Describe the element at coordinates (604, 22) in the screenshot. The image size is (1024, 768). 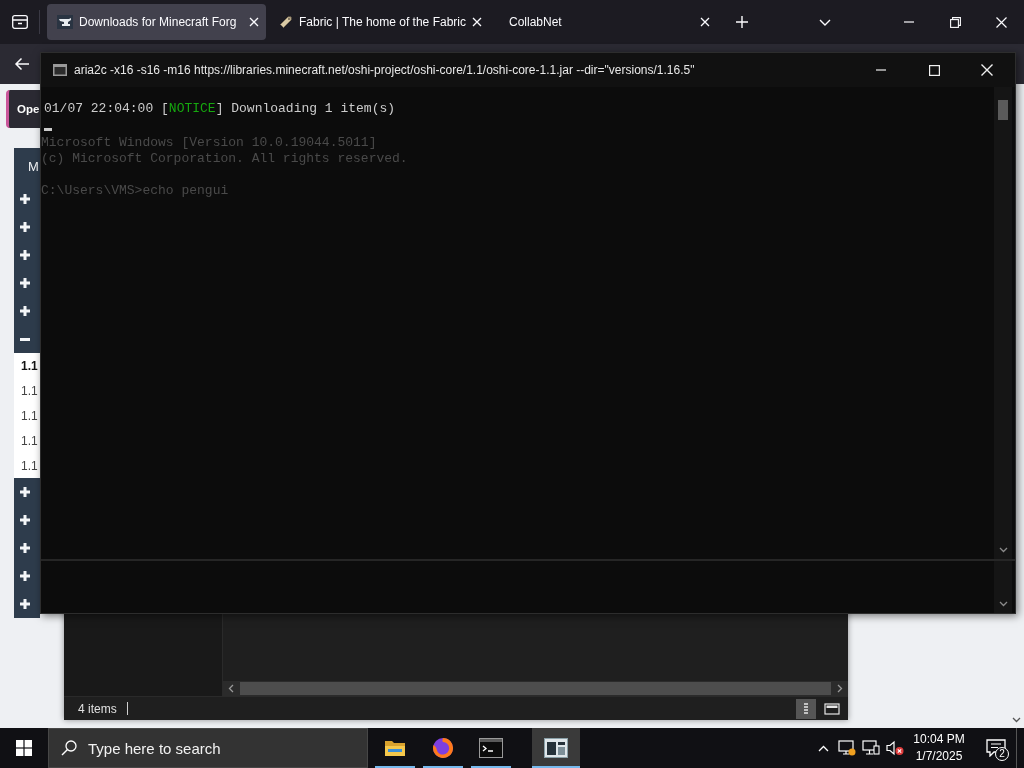
I see `browser-tab: CollabNet` at that location.